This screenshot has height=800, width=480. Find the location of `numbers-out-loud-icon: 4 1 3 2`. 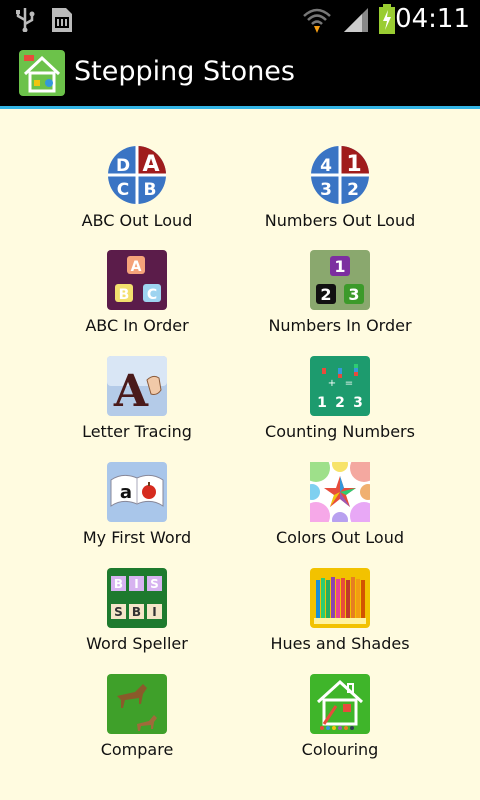

numbers-out-loud-icon: 4 1 3 2 is located at coordinates (340, 175).